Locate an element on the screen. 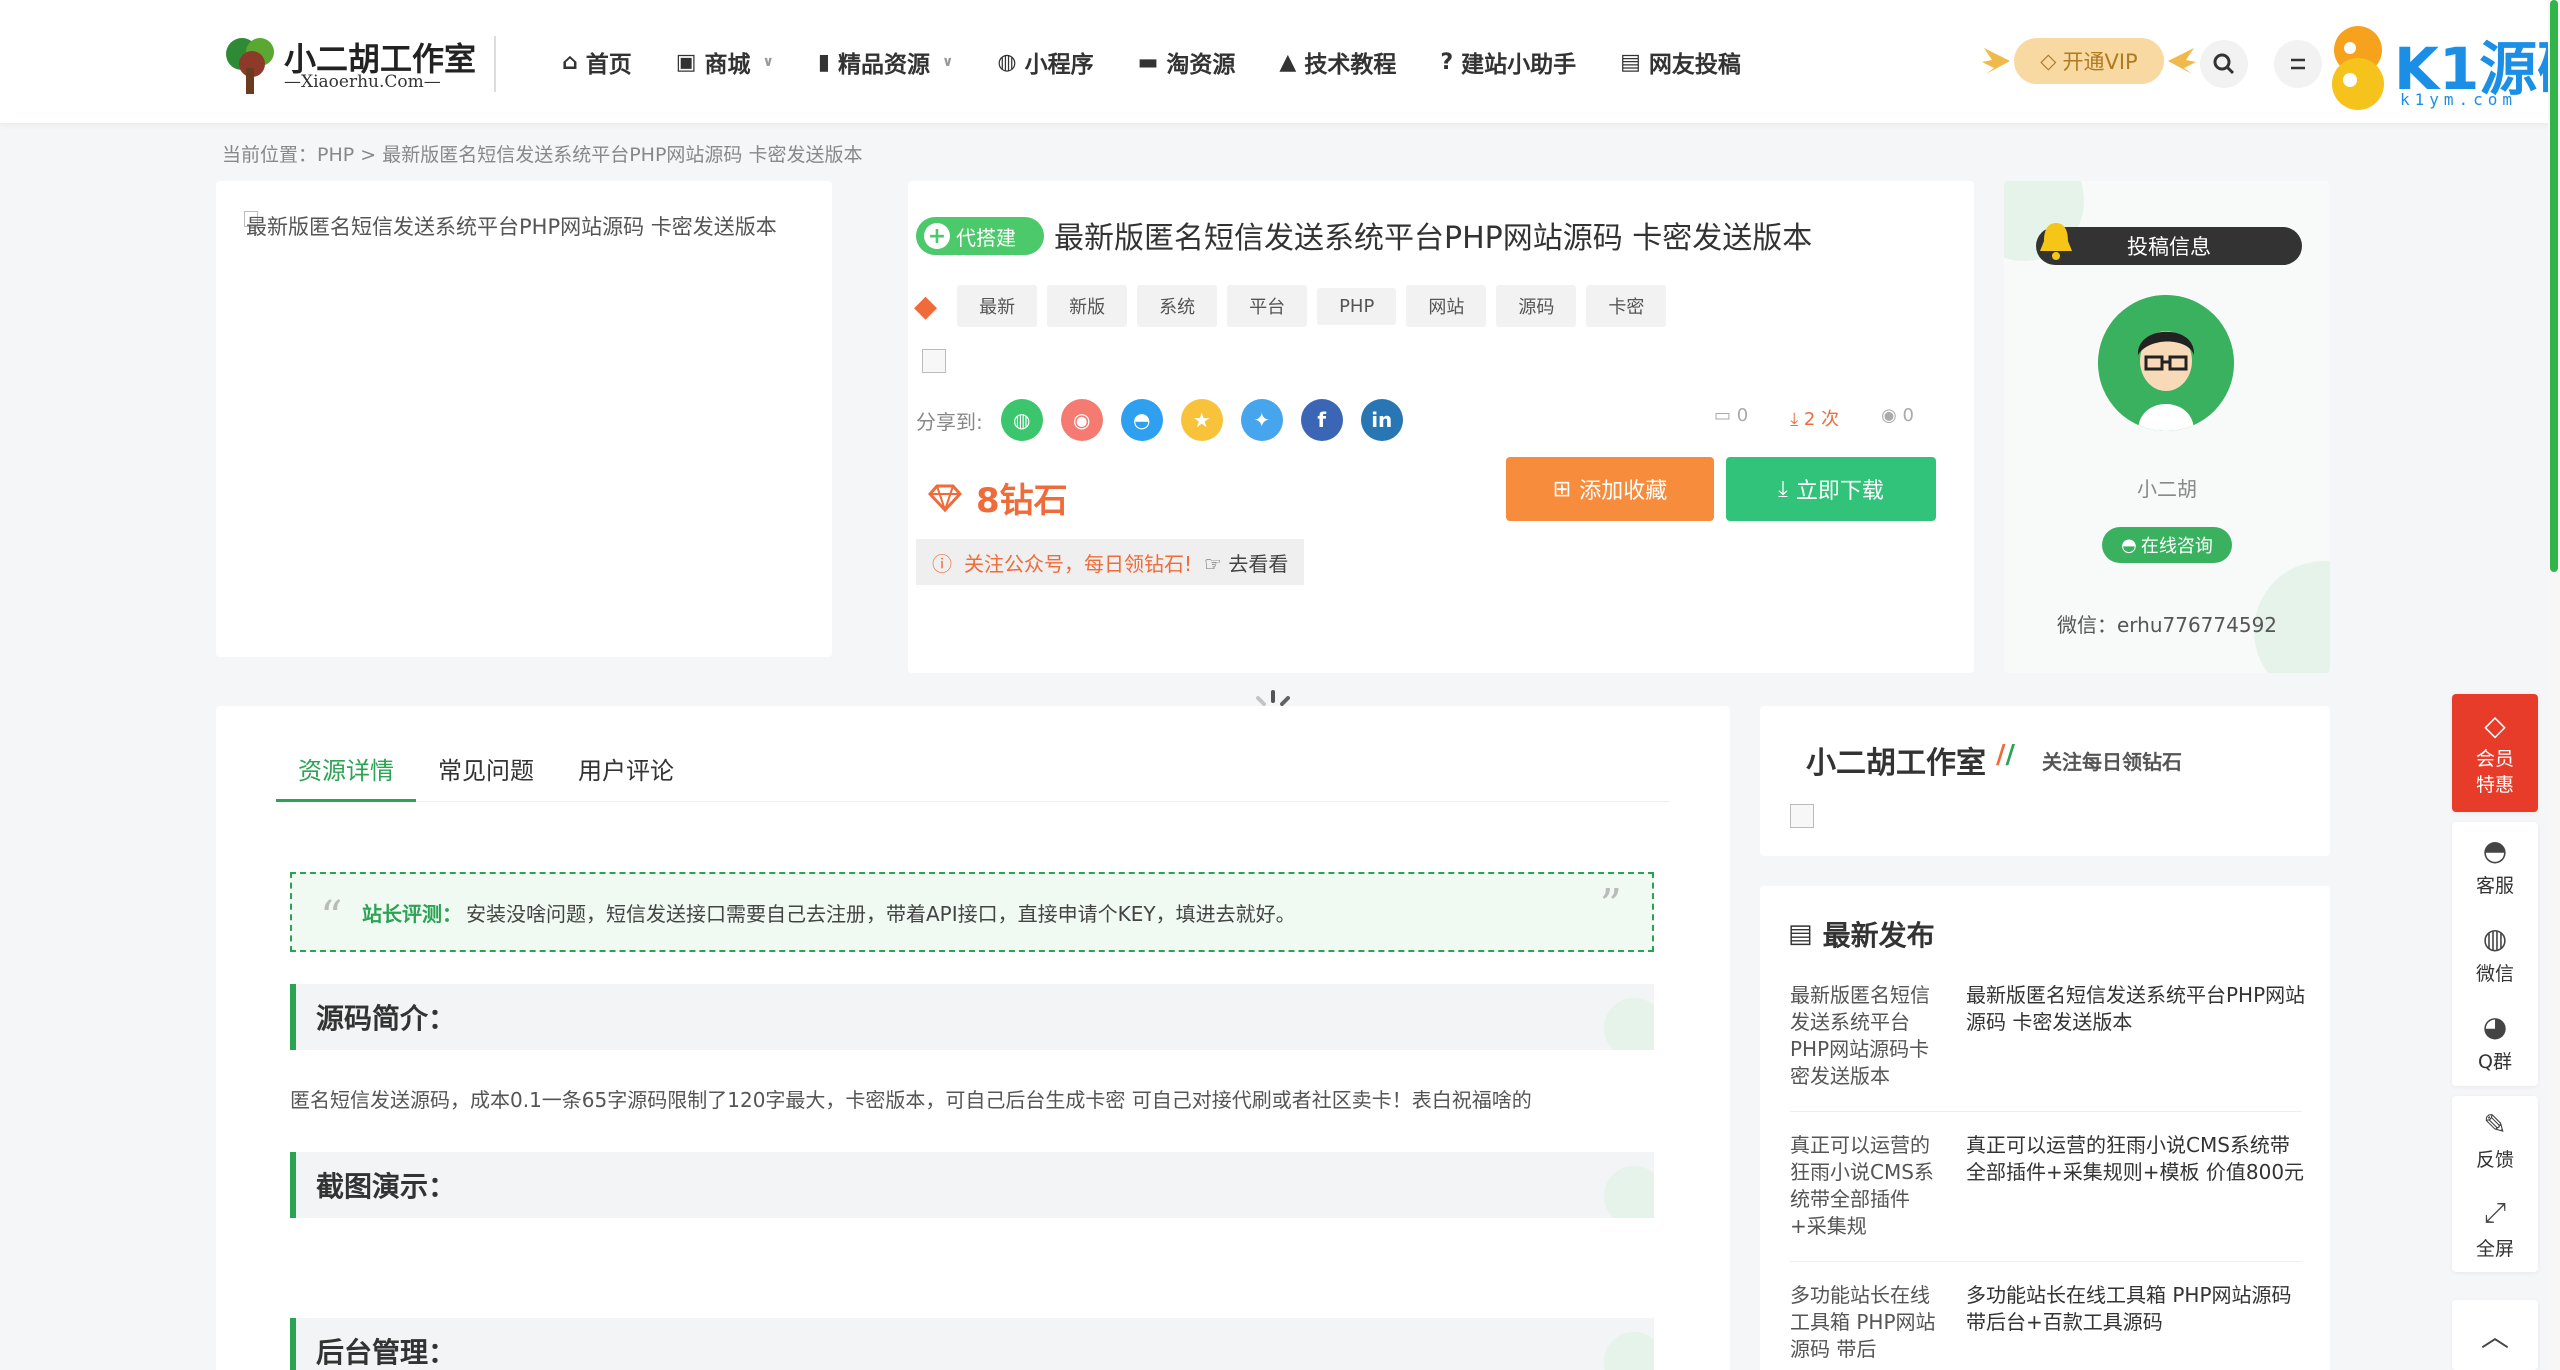 The width and height of the screenshot is (2560, 1370). open-vip-button: ◇ 开通VIP is located at coordinates (2089, 61).